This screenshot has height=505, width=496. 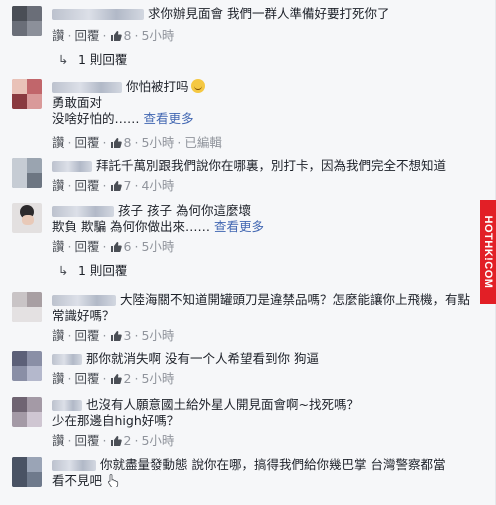 I want to click on comment-actions: 讚 · 回覆 · 8 · 5小時 · 已編輯, so click(x=137, y=142).